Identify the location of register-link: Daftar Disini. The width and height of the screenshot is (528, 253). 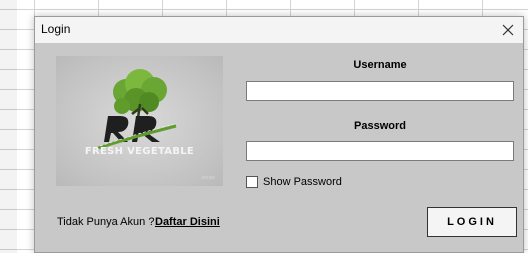
(187, 222).